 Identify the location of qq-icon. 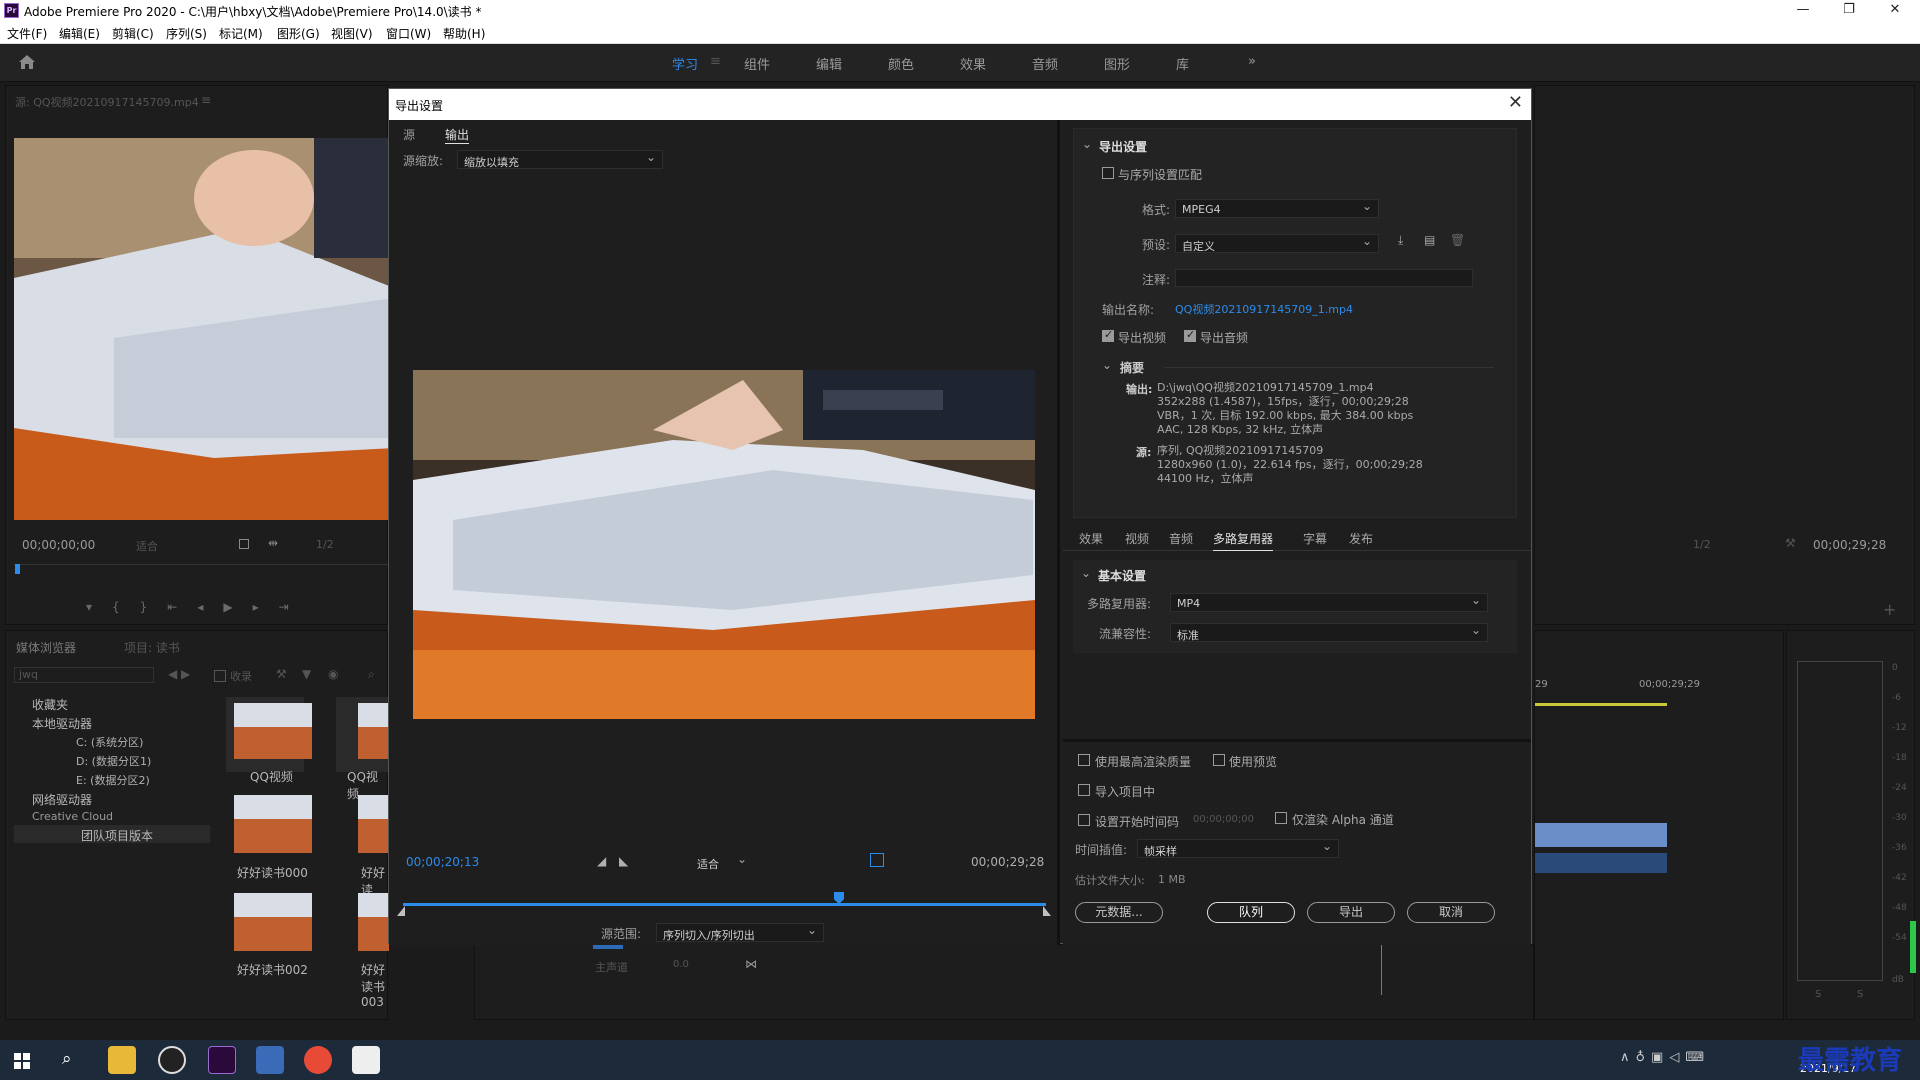
(172, 1060).